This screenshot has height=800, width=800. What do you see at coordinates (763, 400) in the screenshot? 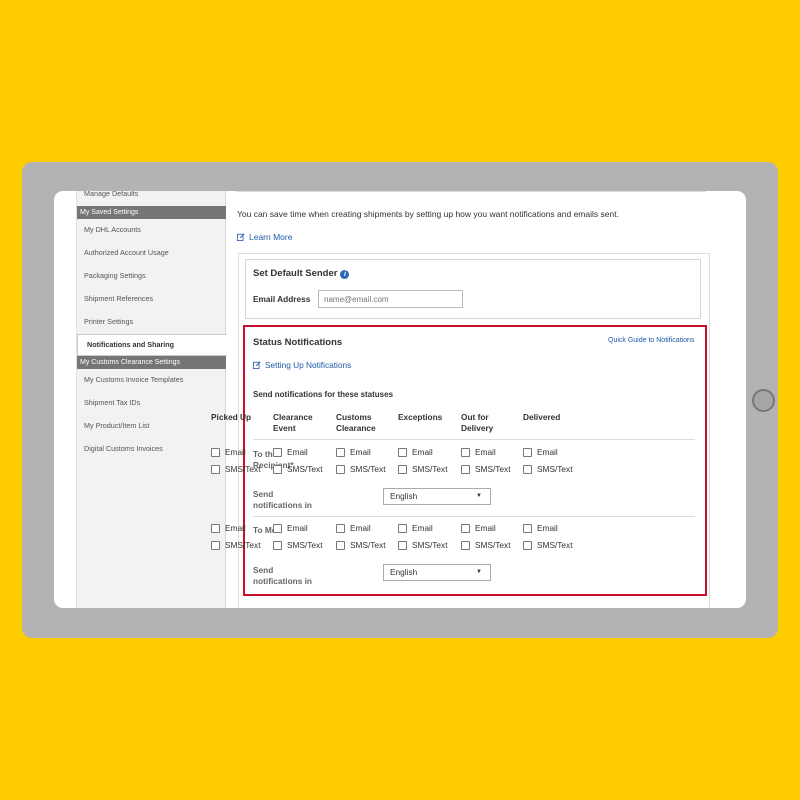
I see `tablet-home-button` at bounding box center [763, 400].